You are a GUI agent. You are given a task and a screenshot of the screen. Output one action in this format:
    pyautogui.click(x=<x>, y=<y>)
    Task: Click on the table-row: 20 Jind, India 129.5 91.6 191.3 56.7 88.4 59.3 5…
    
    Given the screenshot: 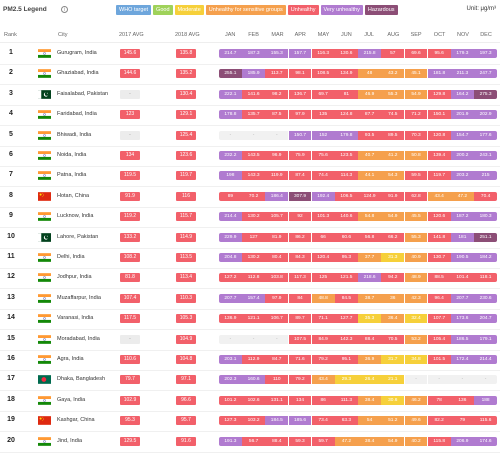 What is the action you would take?
    pyautogui.click(x=250, y=442)
    